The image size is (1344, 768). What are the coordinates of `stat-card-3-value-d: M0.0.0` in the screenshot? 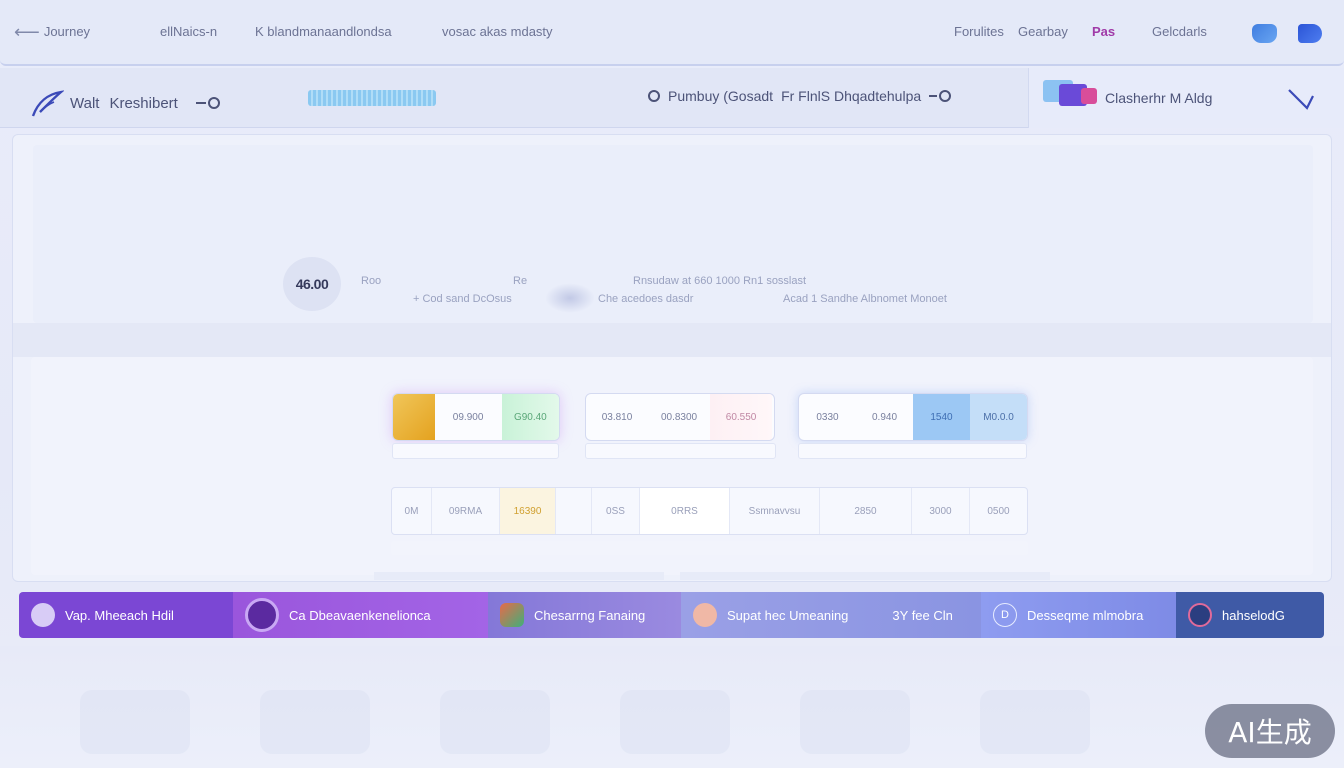 It's located at (998, 417).